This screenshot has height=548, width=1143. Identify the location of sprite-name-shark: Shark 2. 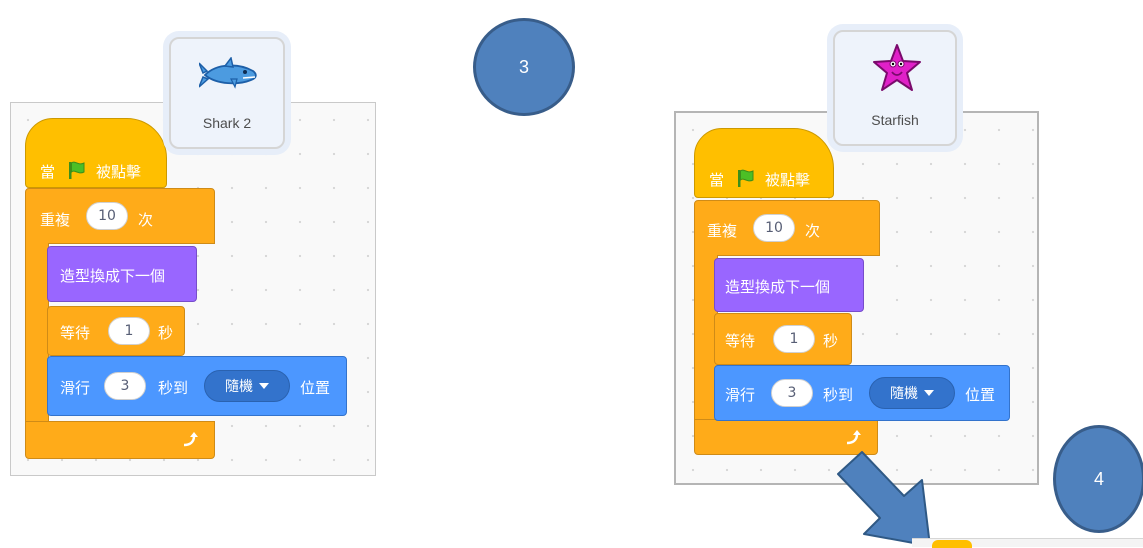
(227, 123).